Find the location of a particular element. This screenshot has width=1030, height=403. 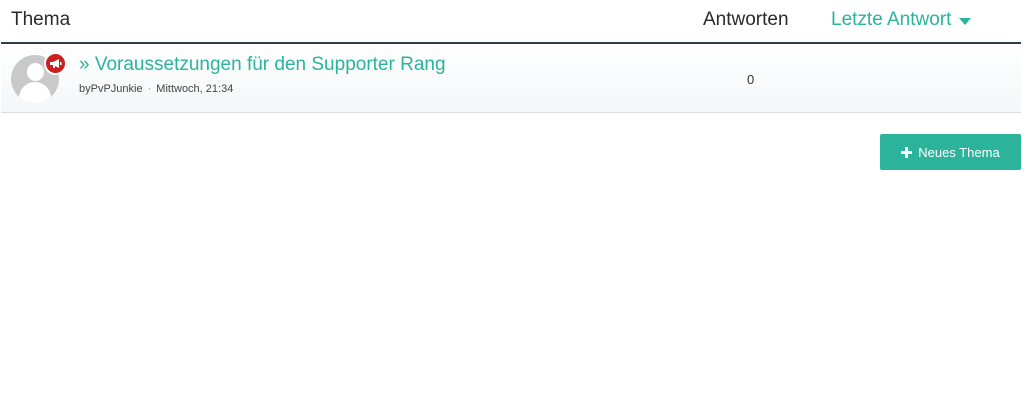

table-header: Thema Antworten Letzte Antwort is located at coordinates (511, 22).